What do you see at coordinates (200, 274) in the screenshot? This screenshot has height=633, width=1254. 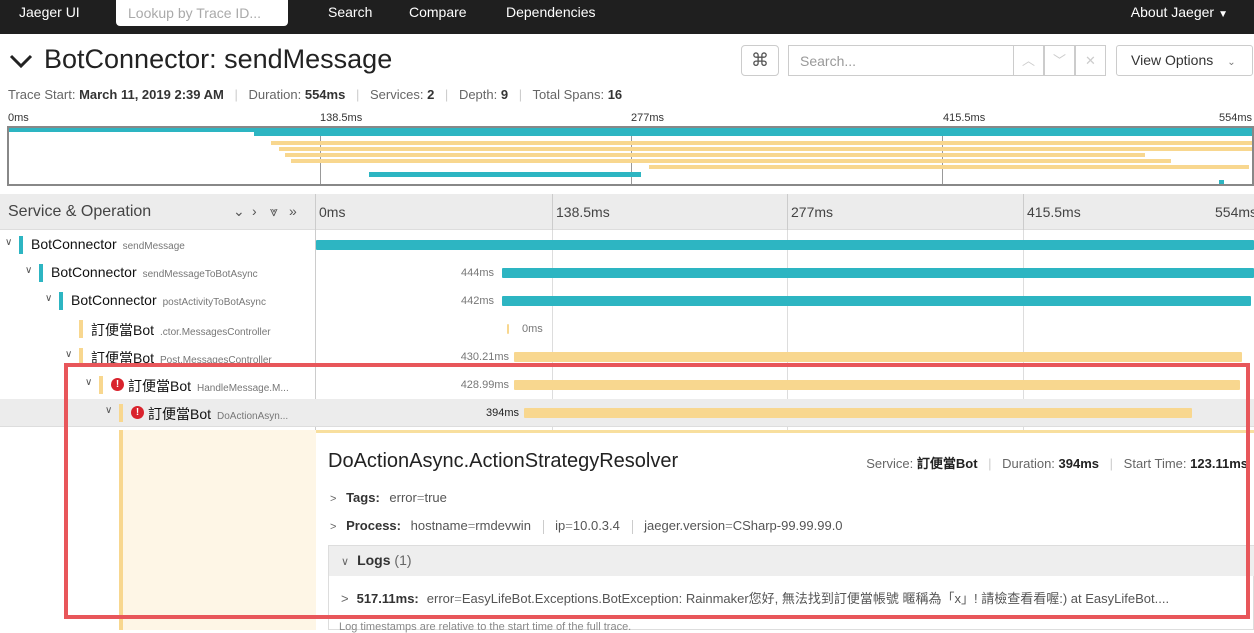 I see `span-operation: sendMessageToBotAsync` at bounding box center [200, 274].